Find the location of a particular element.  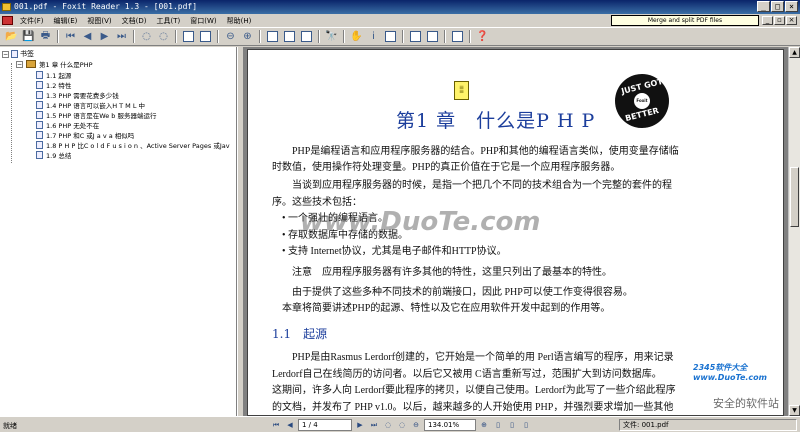

zoom-out-icon: ⊖ is located at coordinates (230, 37).